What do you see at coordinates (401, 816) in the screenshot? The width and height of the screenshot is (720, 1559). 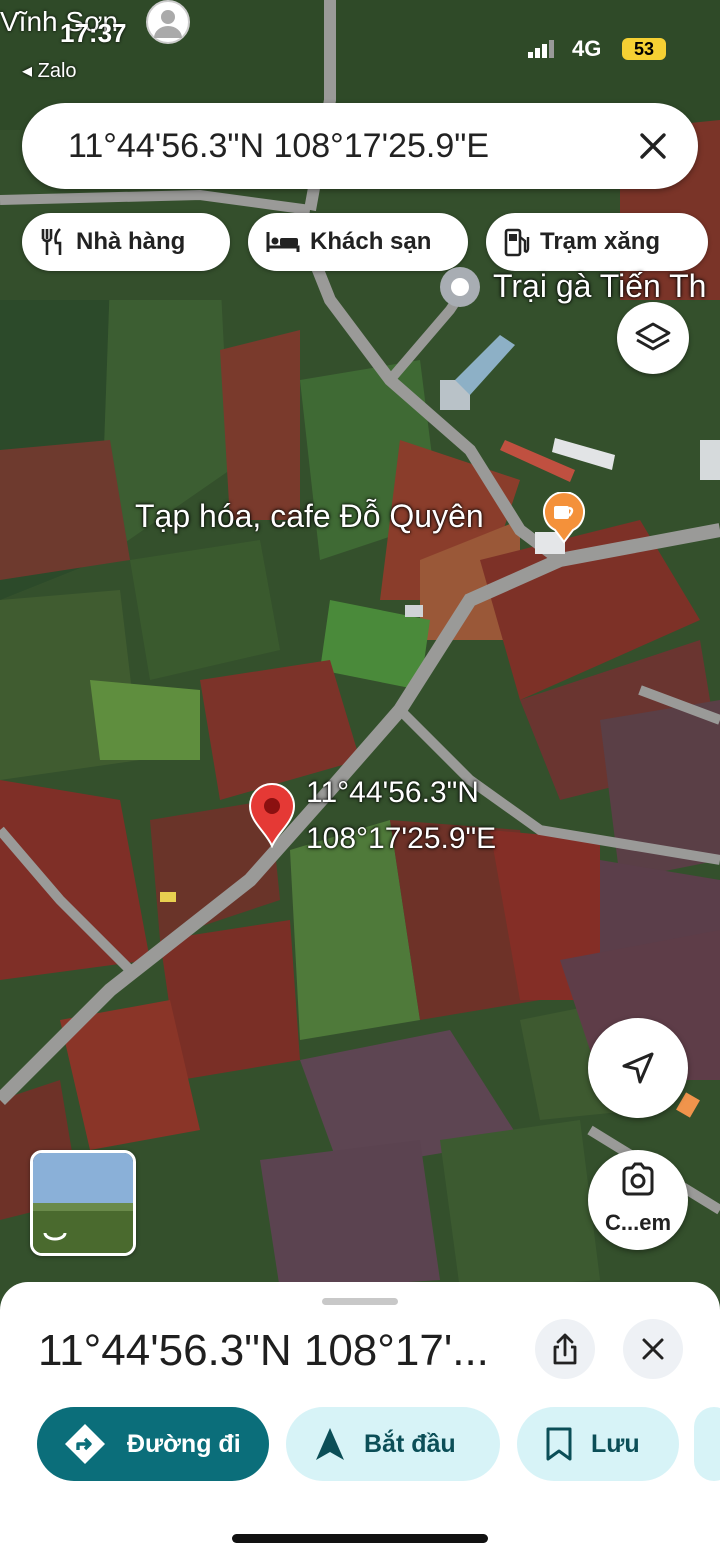 I see `pin-coordinates-label: 11°44'56.3"N 108°17'25.9"E` at bounding box center [401, 816].